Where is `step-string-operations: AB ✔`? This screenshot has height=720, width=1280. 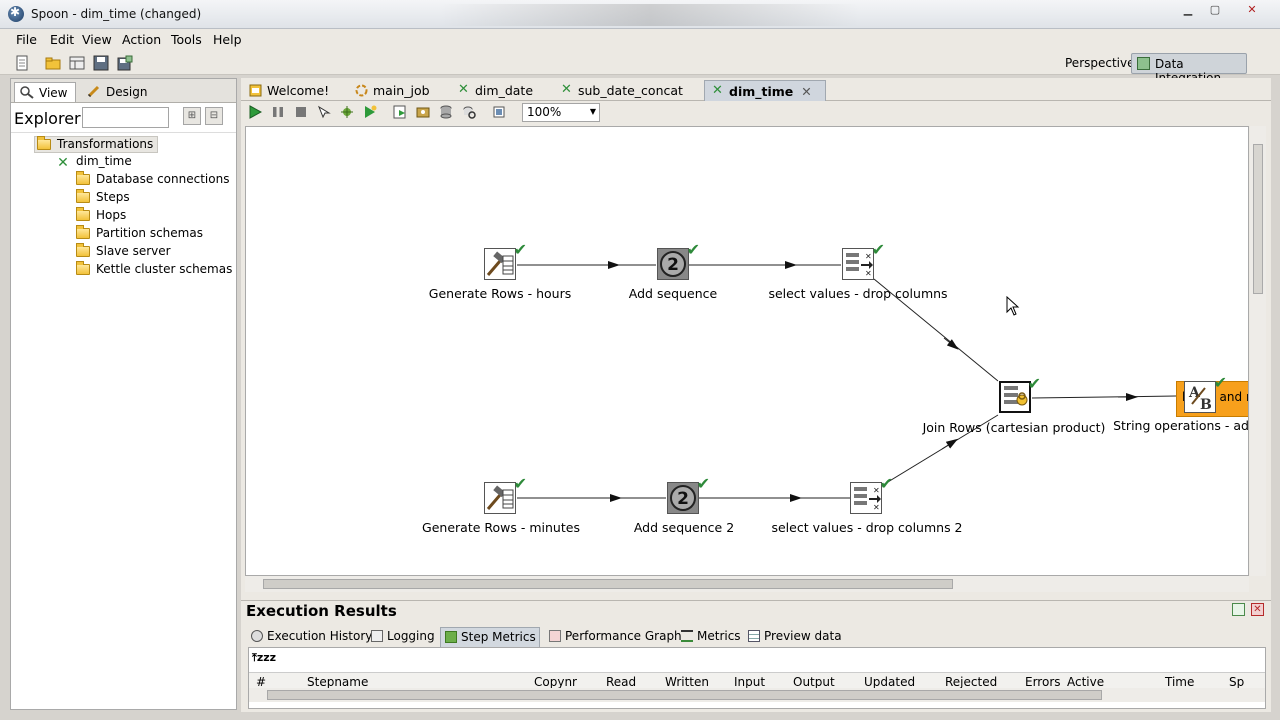 step-string-operations: AB ✔ is located at coordinates (1205, 393).